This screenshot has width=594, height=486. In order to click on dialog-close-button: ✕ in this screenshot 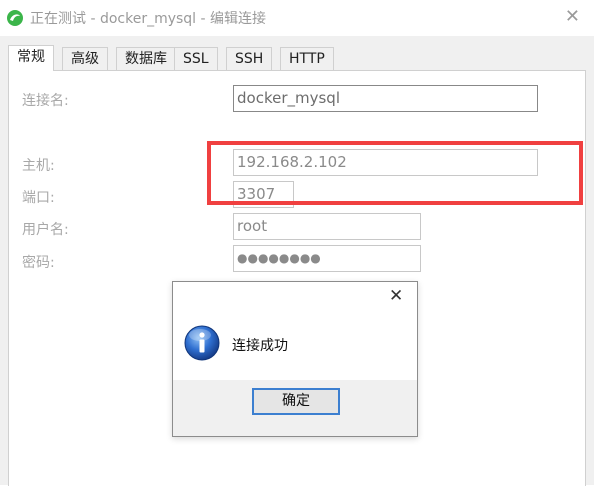, I will do `click(396, 296)`.